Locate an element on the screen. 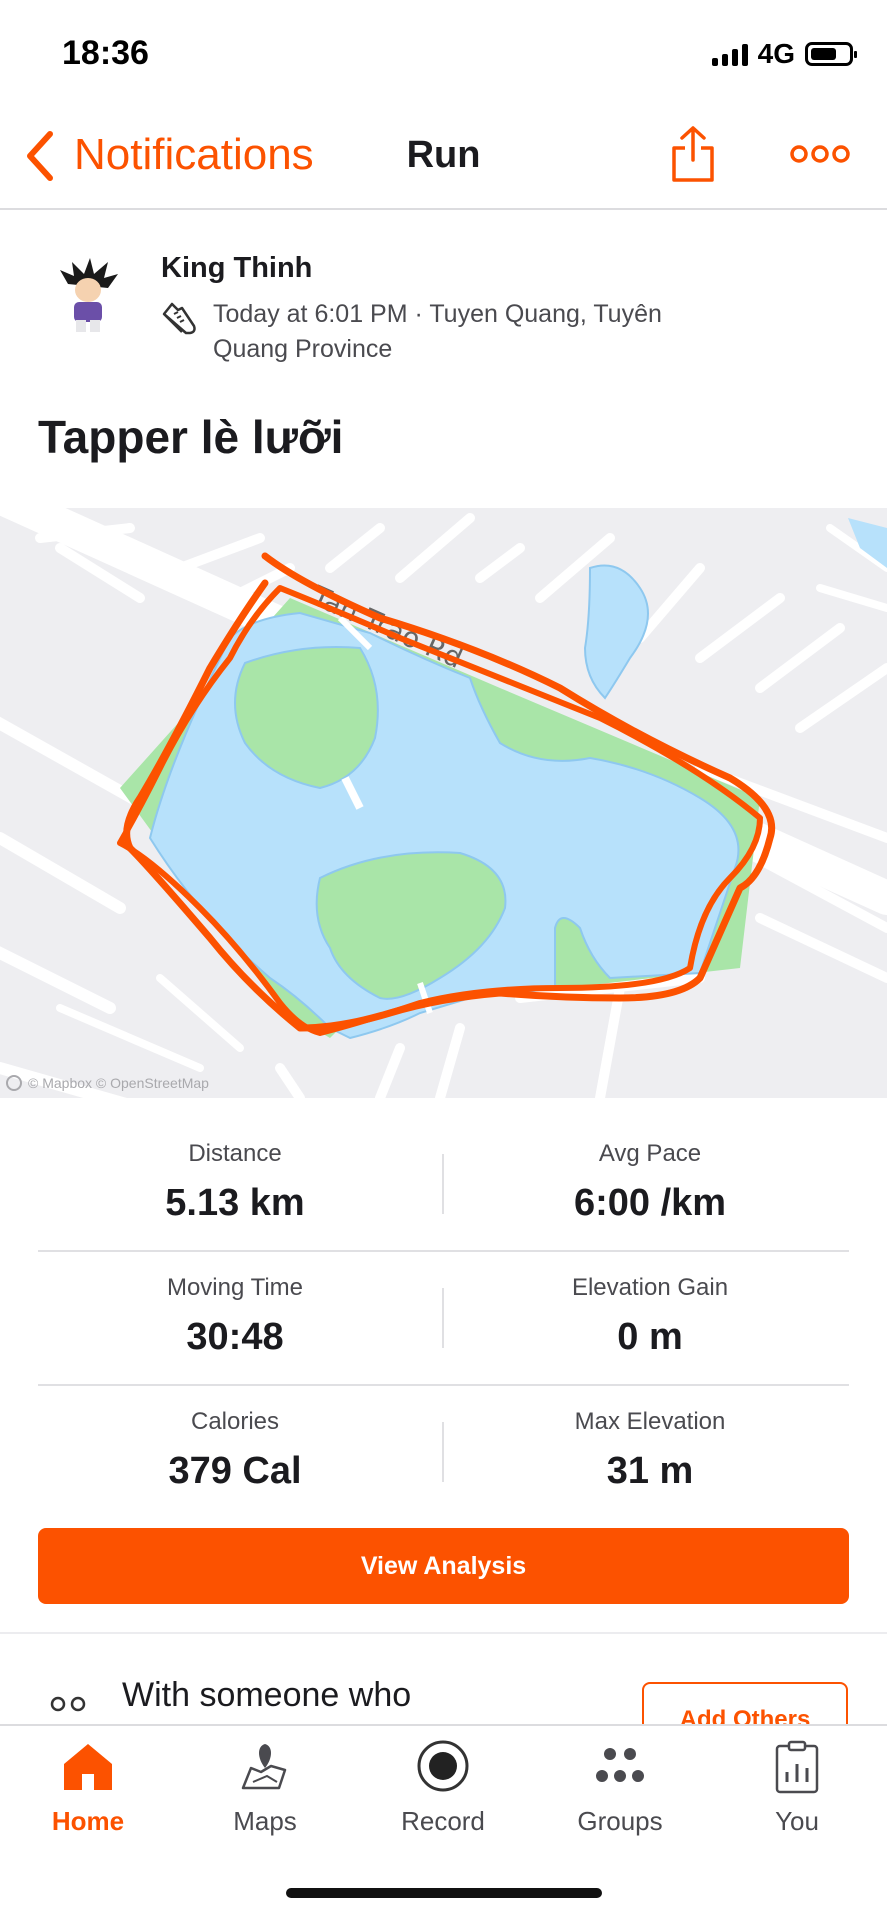 This screenshot has height=1922, width=887. home-indicator is located at coordinates (444, 1893).